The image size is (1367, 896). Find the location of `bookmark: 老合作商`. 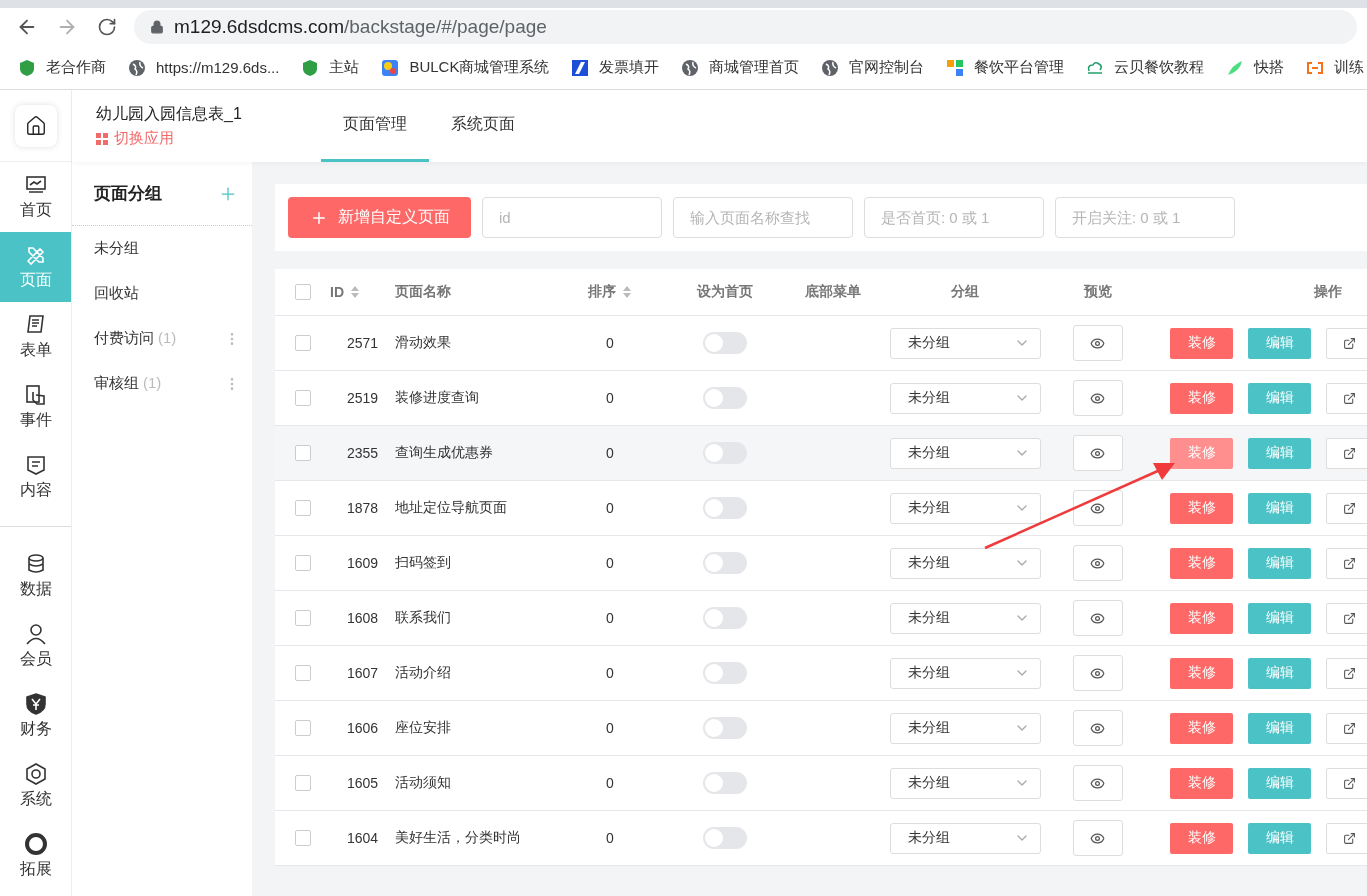

bookmark: 老合作商 is located at coordinates (62, 67).